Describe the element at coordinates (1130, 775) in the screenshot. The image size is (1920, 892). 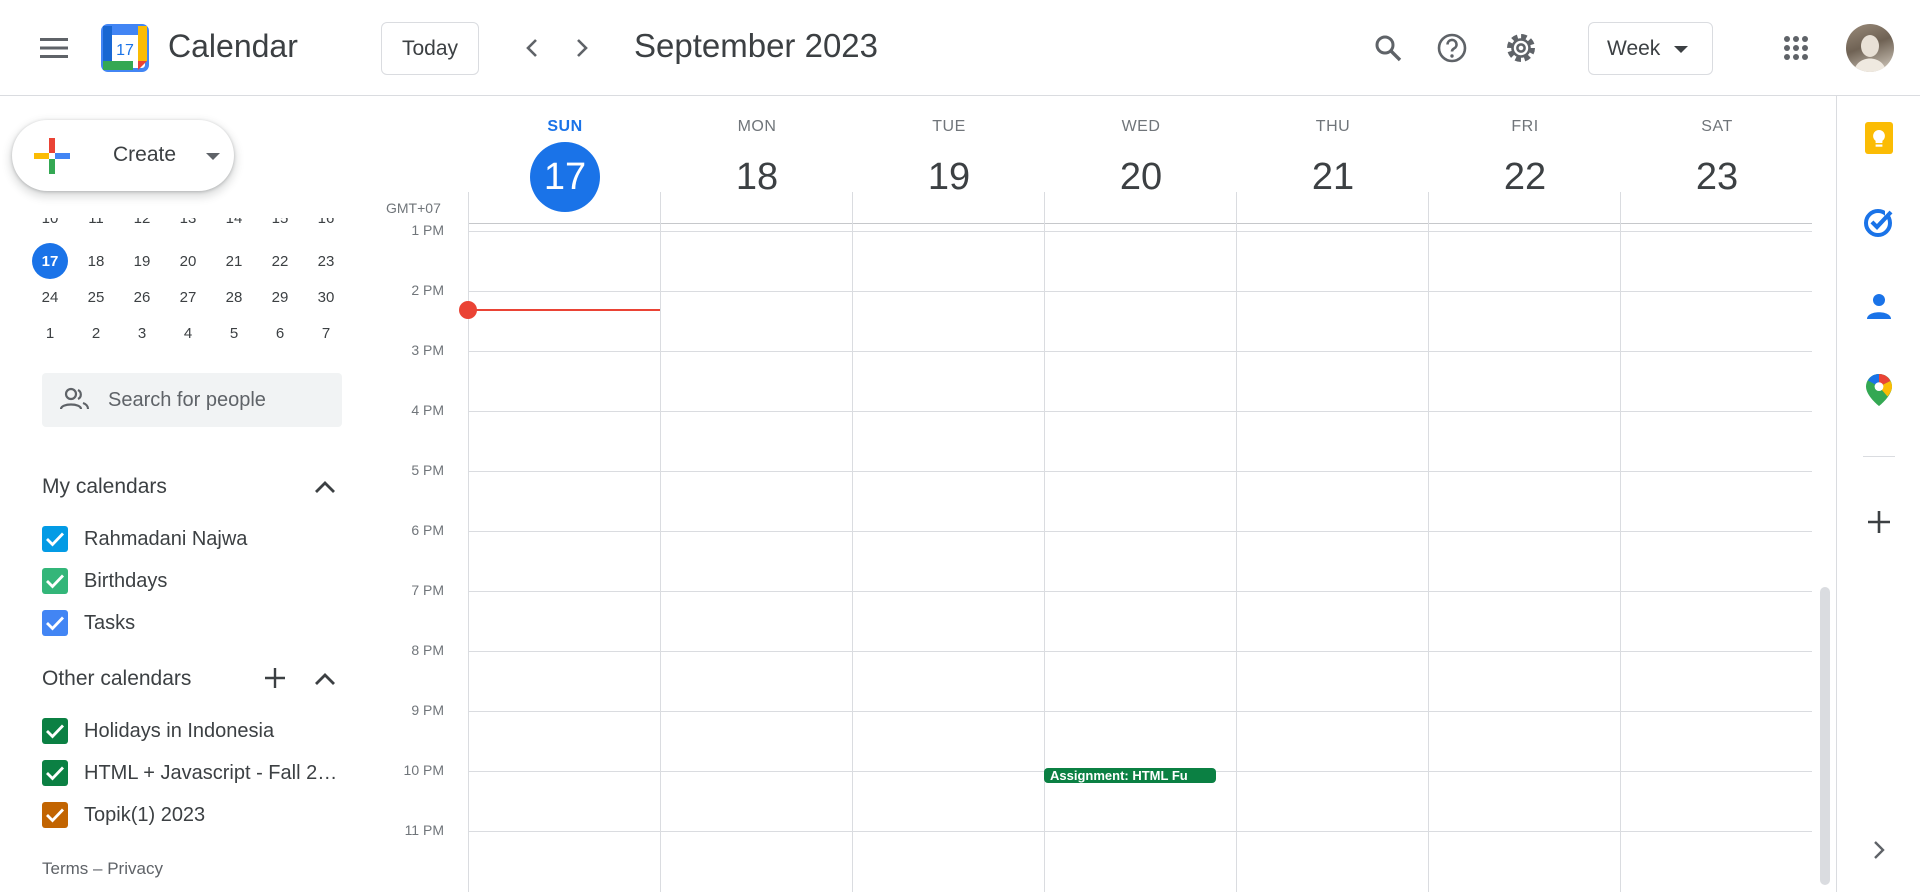
I see `event-chip: Assignment: HTML Fu` at that location.